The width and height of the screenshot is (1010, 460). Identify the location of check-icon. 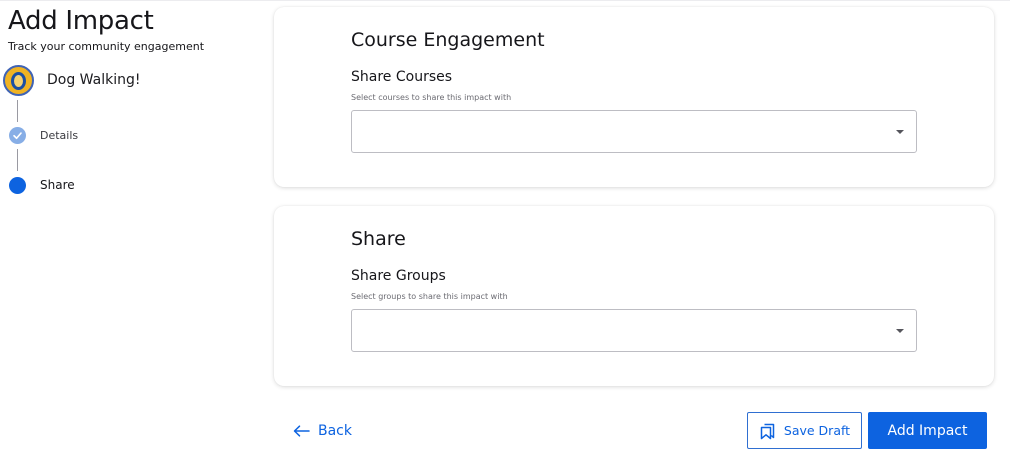
(17, 136).